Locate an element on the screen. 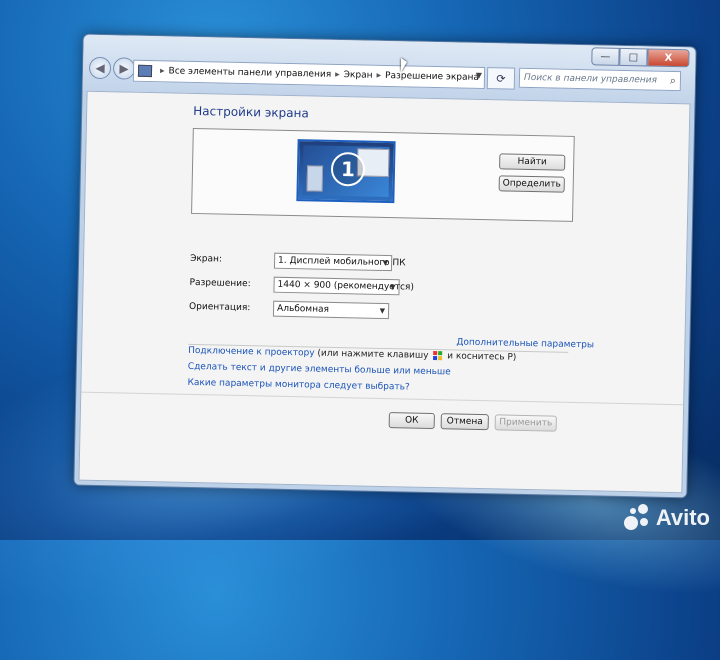 The image size is (720, 660). monitor-screen: 1 is located at coordinates (346, 171).